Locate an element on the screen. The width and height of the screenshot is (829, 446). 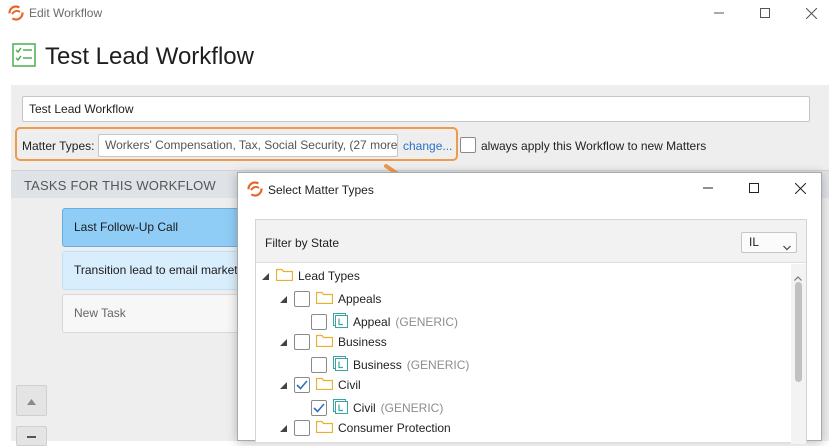
tree-node-business-generic: Business (GENERIC) is located at coordinates (390, 365).